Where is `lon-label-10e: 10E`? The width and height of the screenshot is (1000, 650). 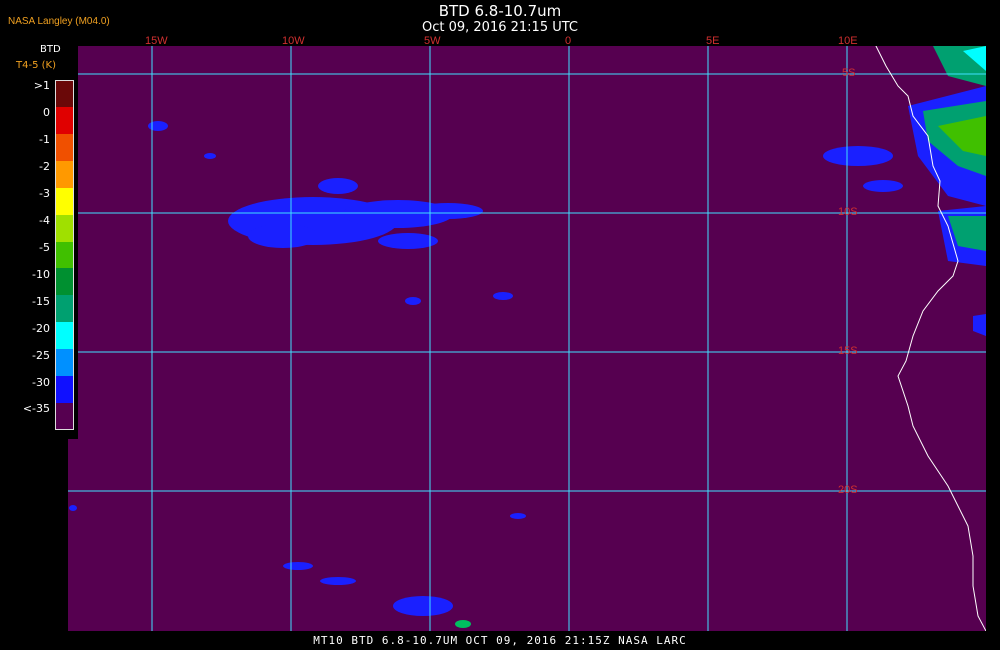
lon-label-10e: 10E is located at coordinates (848, 41).